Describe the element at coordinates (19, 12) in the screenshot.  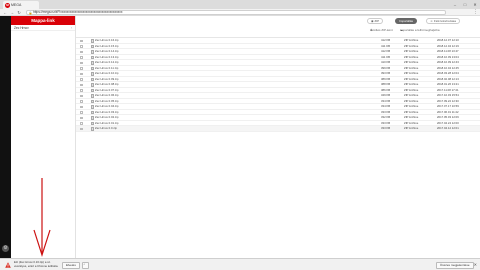
I see `reload-icon: ↻` at that location.